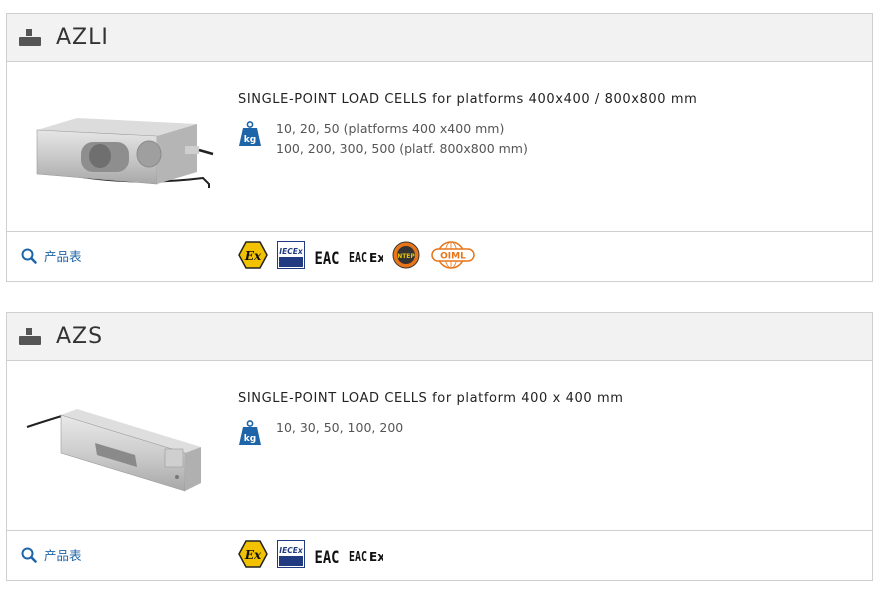  What do you see at coordinates (82, 37) in the screenshot?
I see `product-title: AZLI` at bounding box center [82, 37].